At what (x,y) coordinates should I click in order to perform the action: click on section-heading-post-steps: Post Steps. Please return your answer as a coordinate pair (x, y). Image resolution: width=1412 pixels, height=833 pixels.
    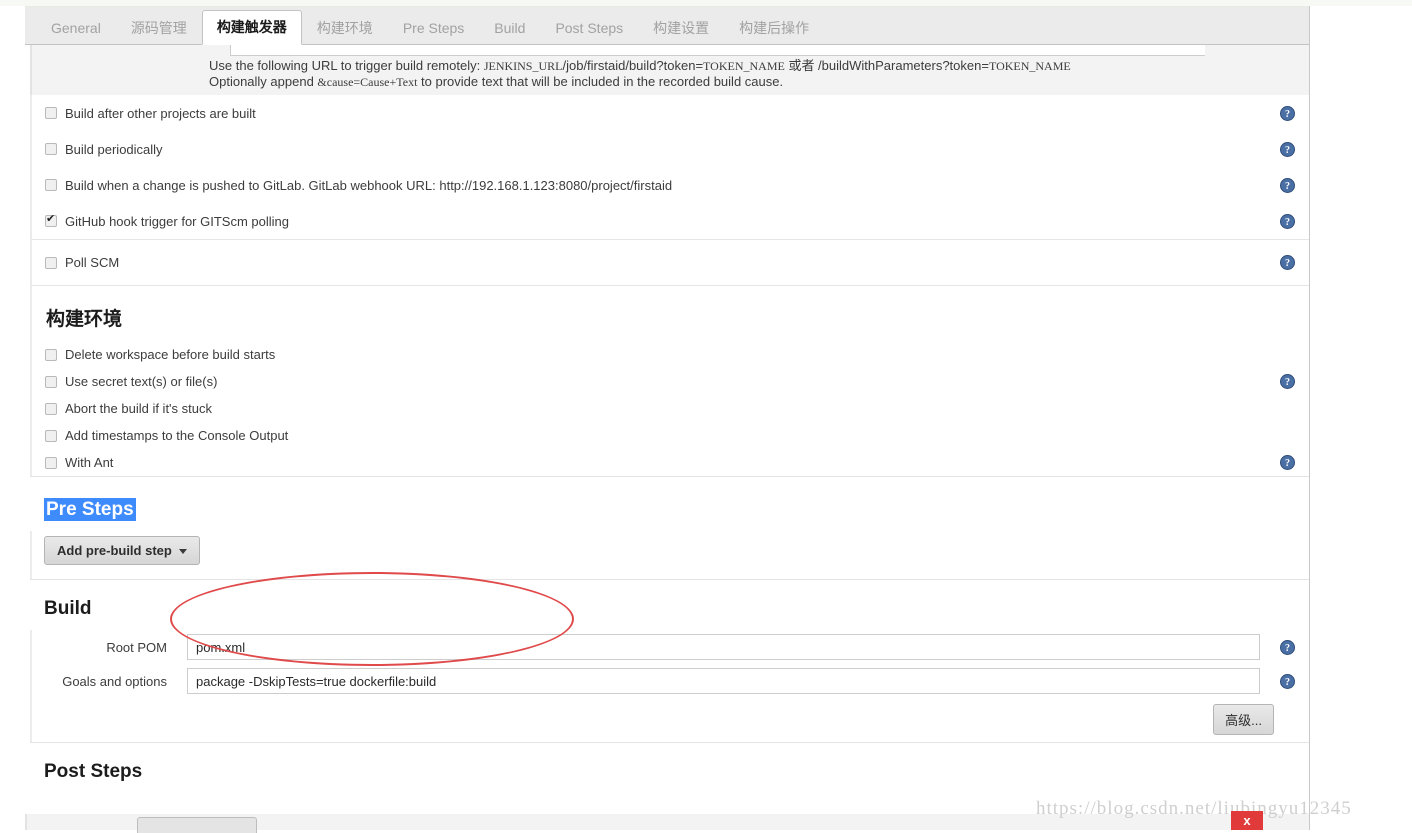
    Looking at the image, I should click on (669, 767).